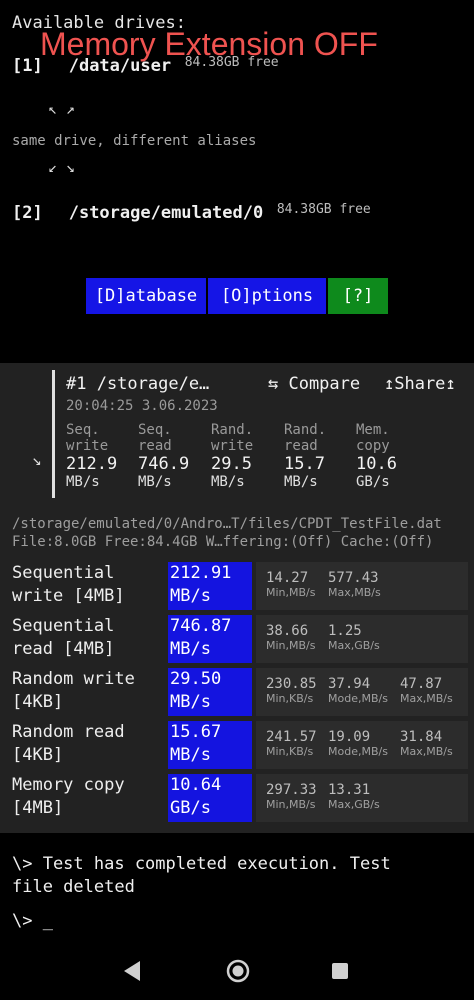 This screenshot has width=474, height=1000. I want to click on summary-divider, so click(53, 434).